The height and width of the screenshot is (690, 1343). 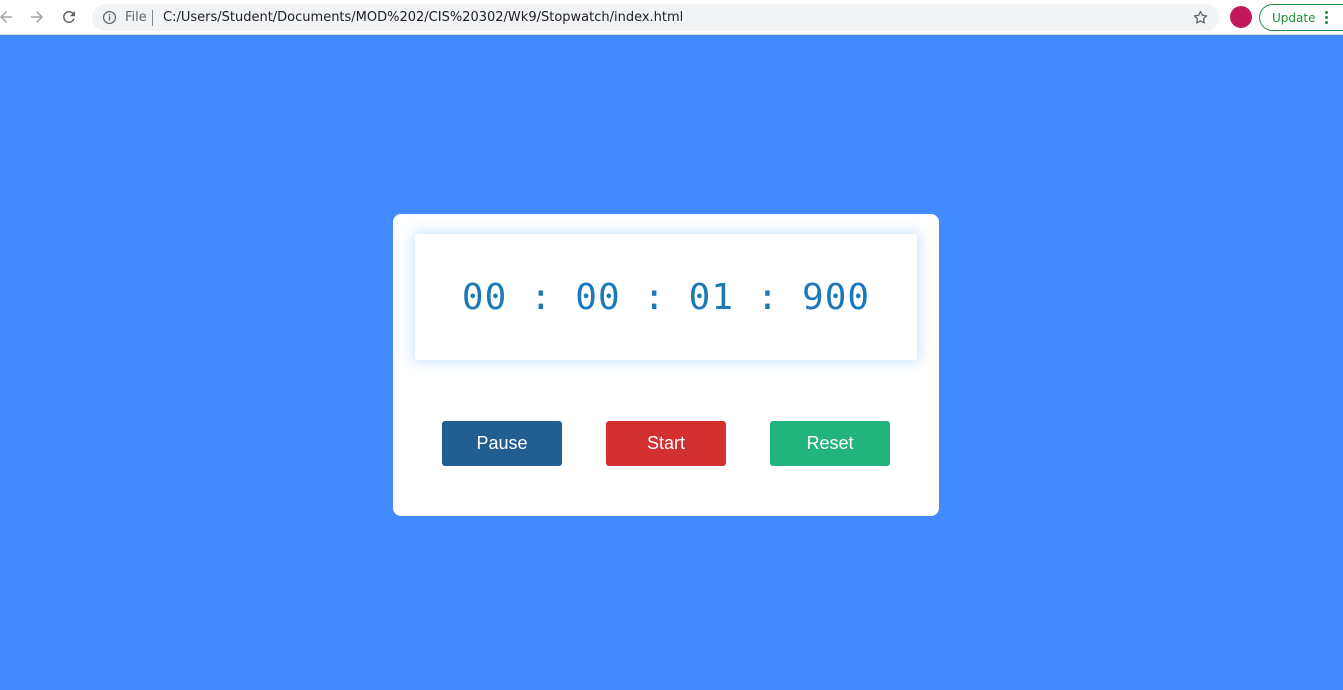 What do you see at coordinates (502, 443) in the screenshot?
I see `pause-button: Pause` at bounding box center [502, 443].